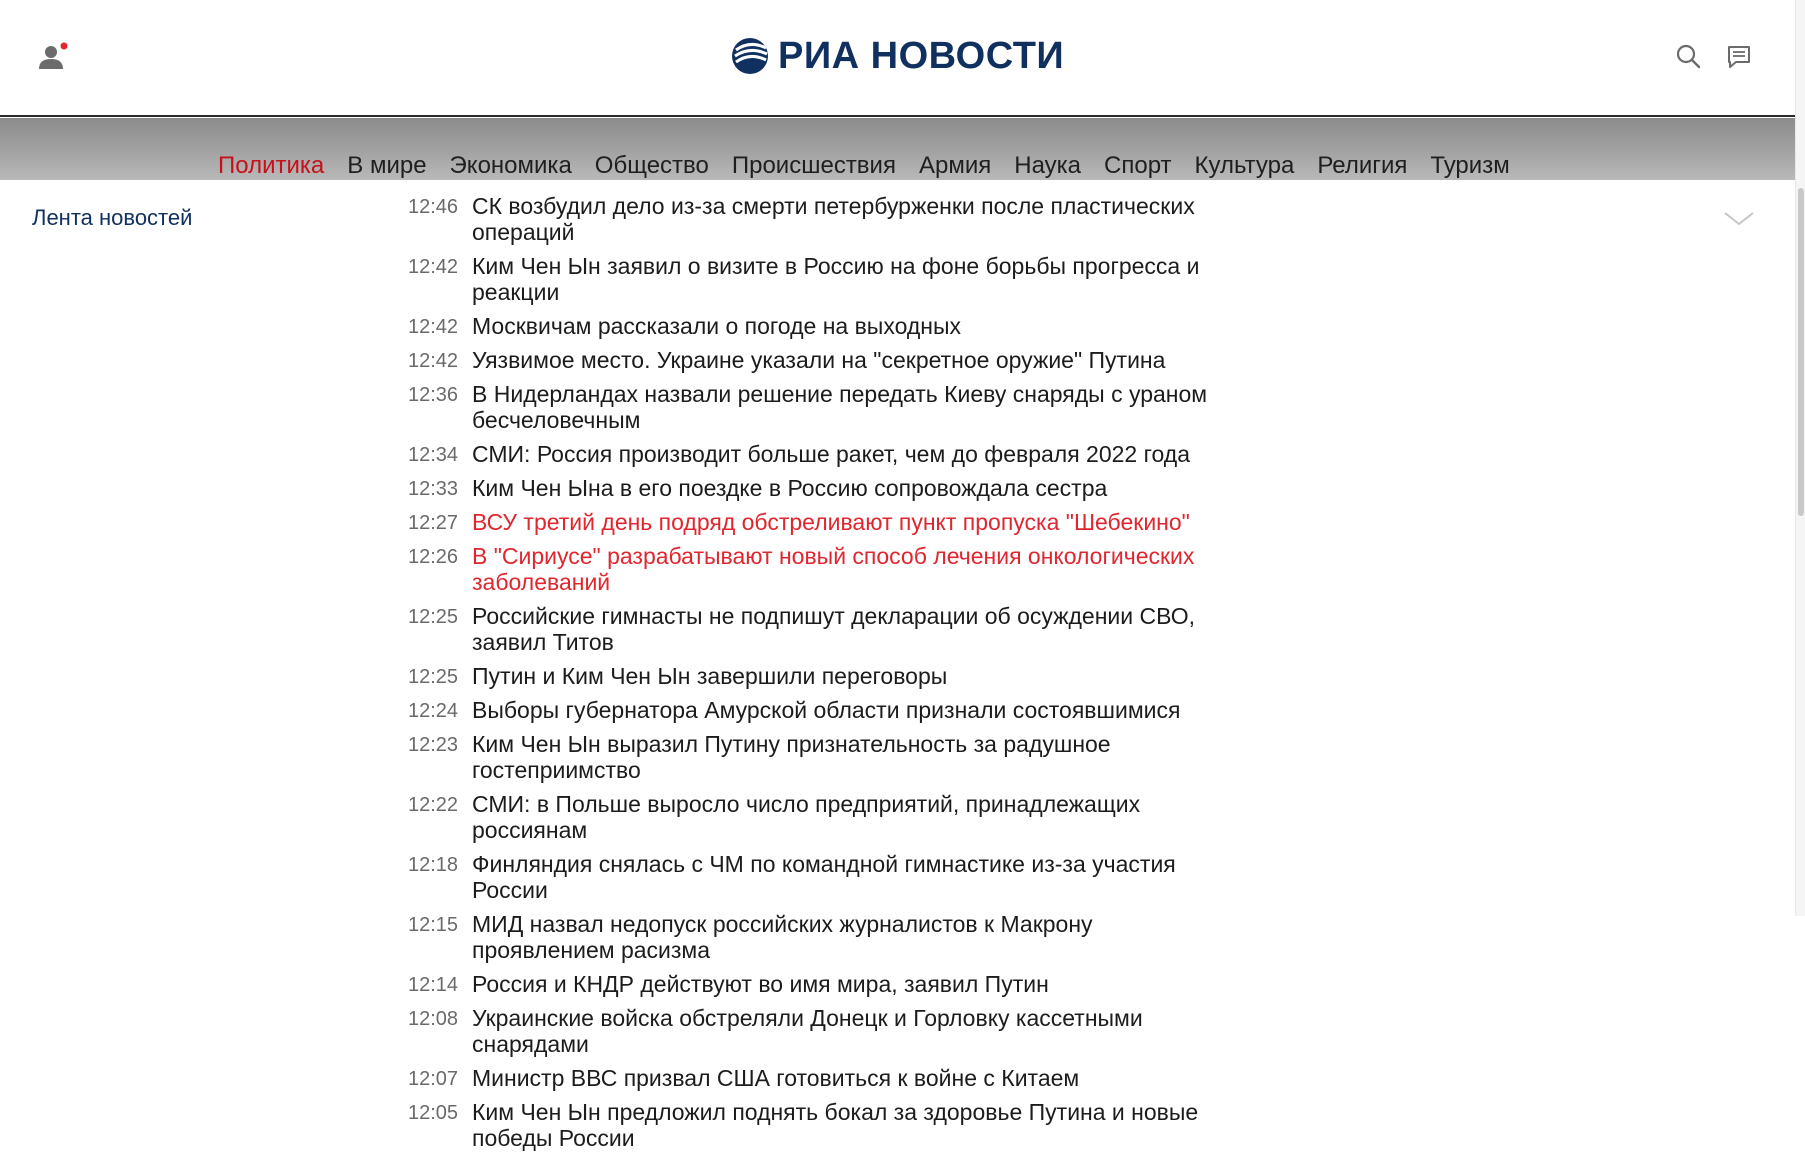 The image size is (1805, 1159). I want to click on logo-text: РИА НОВОСТИ, so click(921, 55).